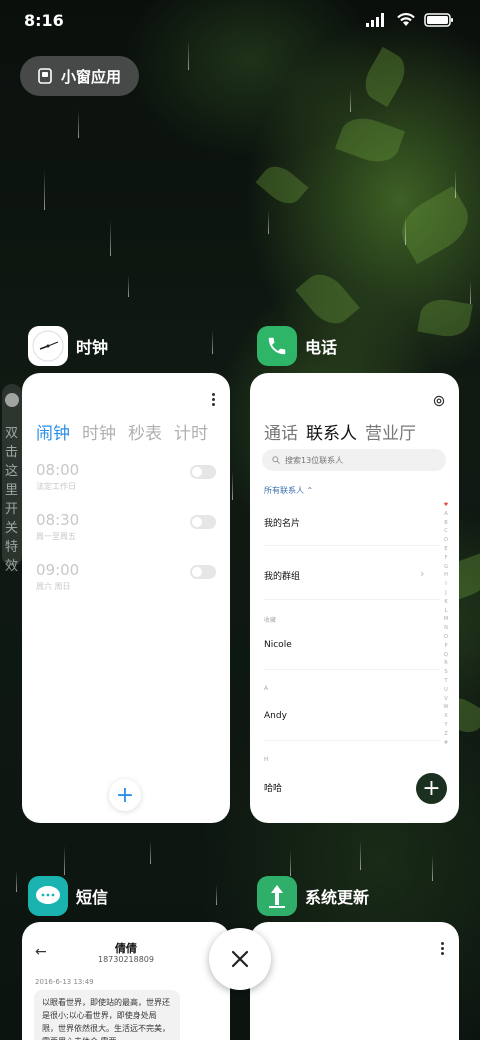 The height and width of the screenshot is (1040, 480). Describe the element at coordinates (270, 620) in the screenshot. I see `section-favorites: 收藏` at that location.